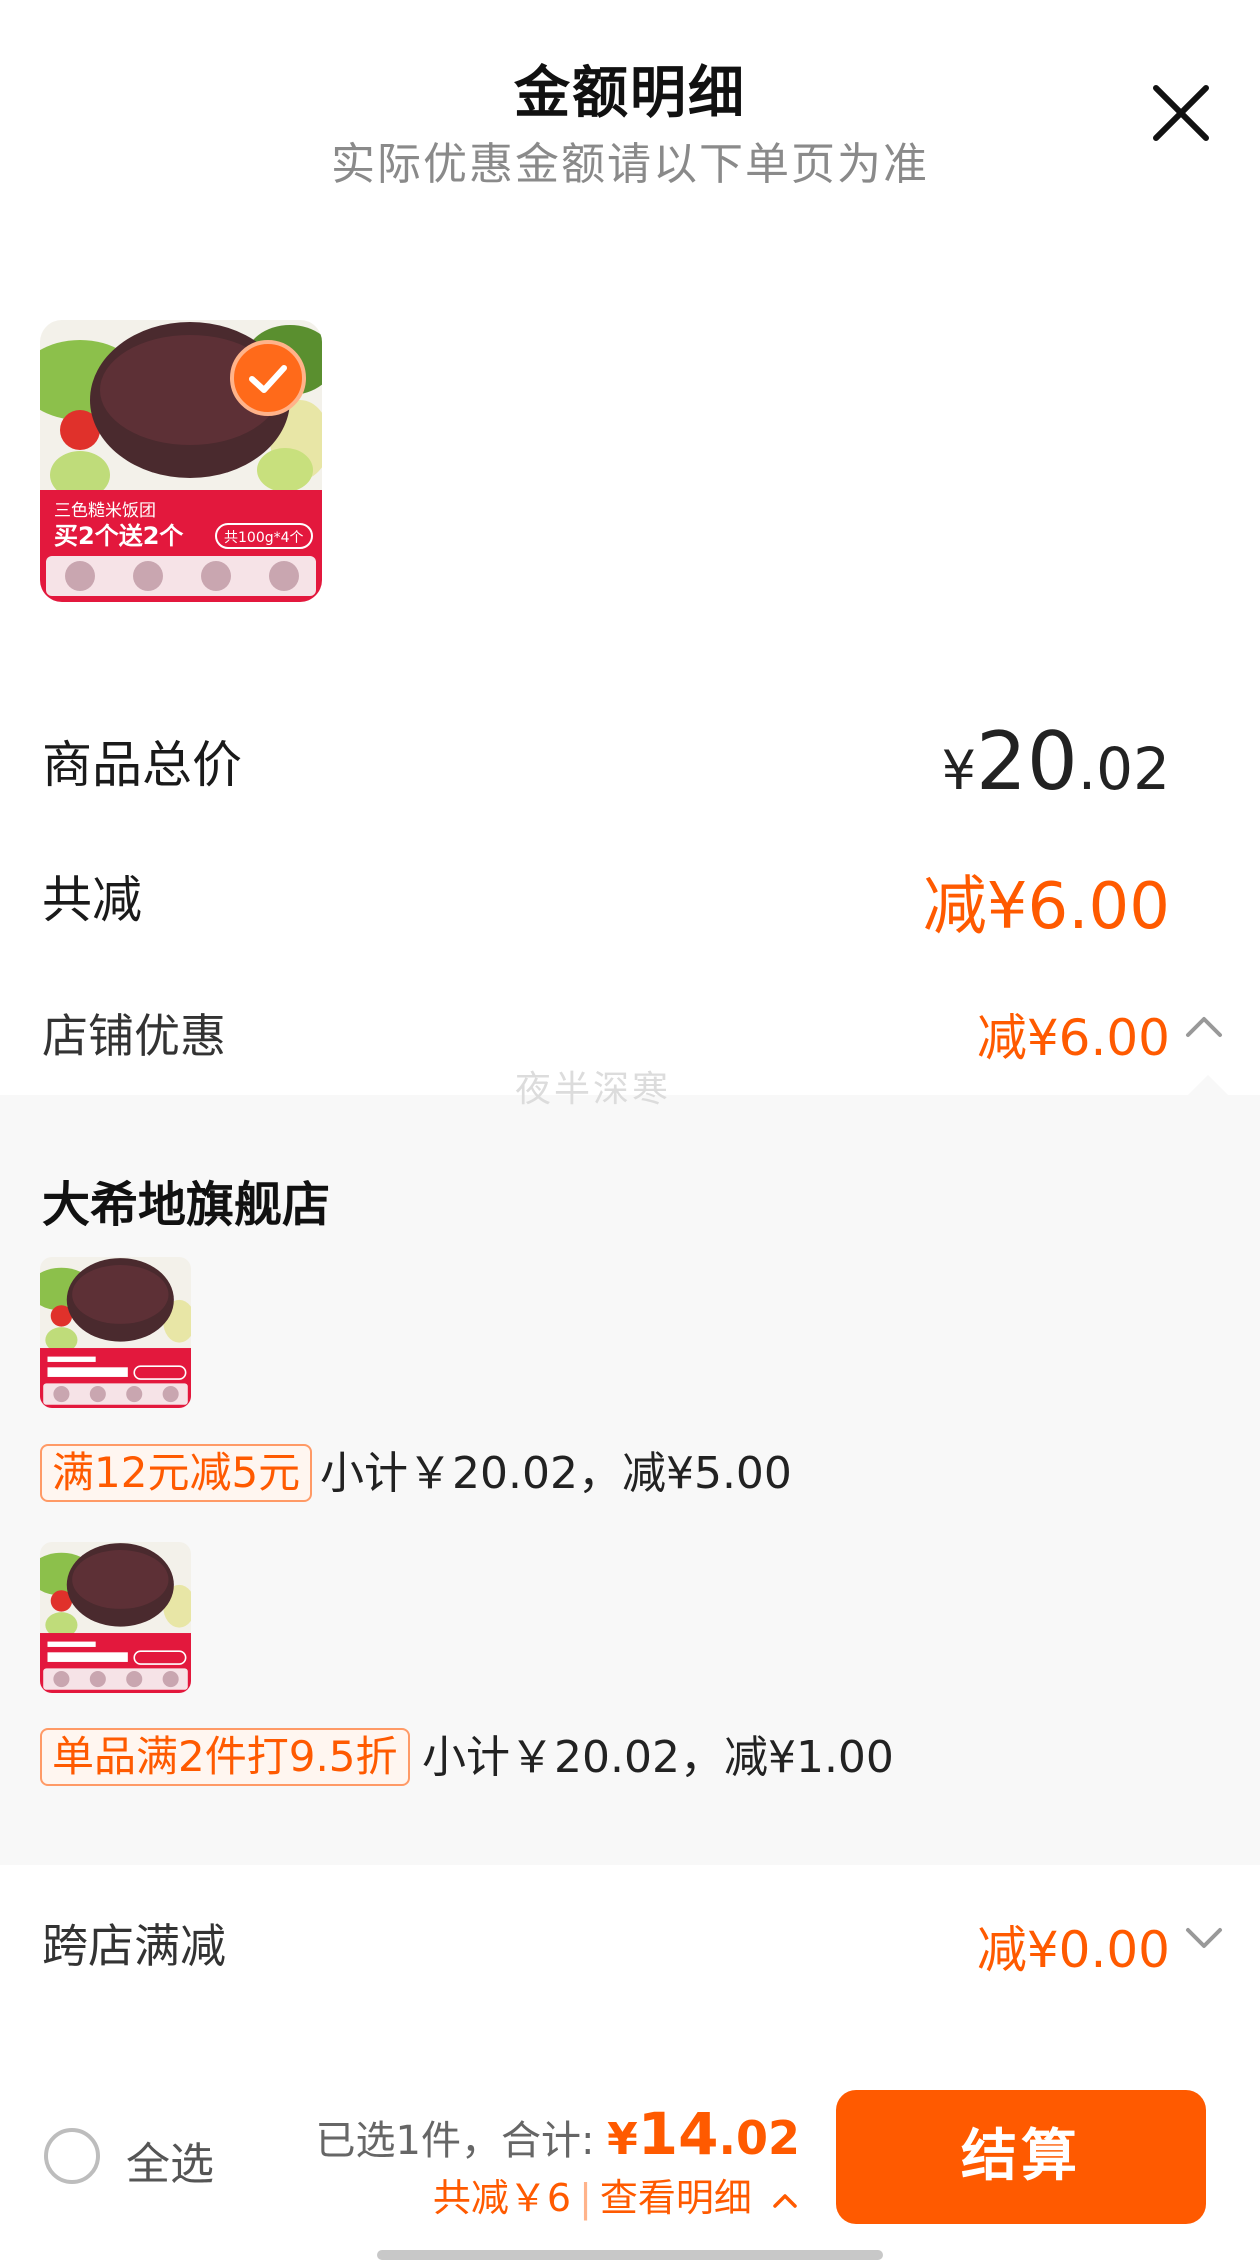  What do you see at coordinates (461, 2141) in the screenshot?
I see `selected-count-text: 已选1件，合计:` at bounding box center [461, 2141].